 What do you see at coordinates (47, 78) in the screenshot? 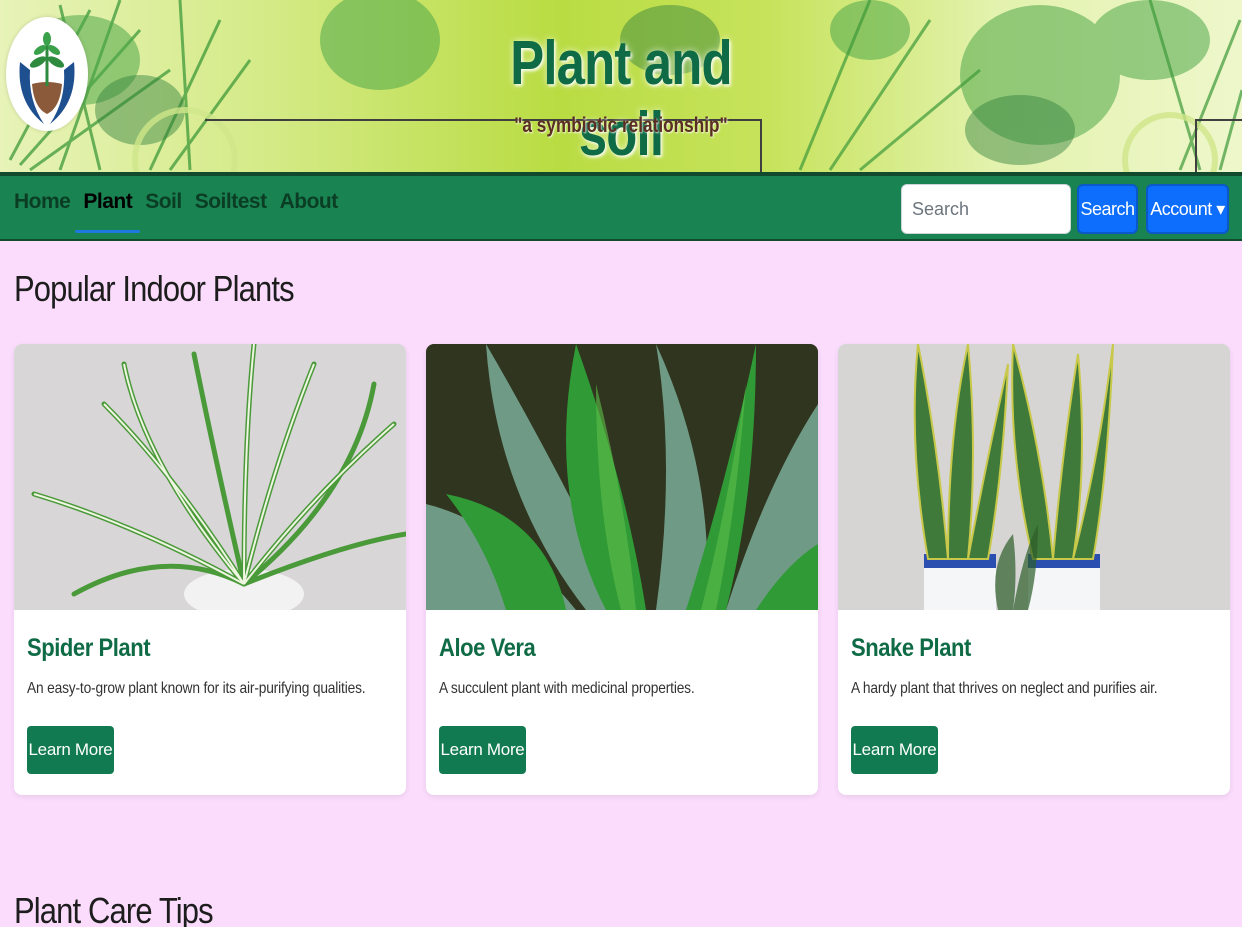
I see `plant-in-hands-logo-icon` at bounding box center [47, 78].